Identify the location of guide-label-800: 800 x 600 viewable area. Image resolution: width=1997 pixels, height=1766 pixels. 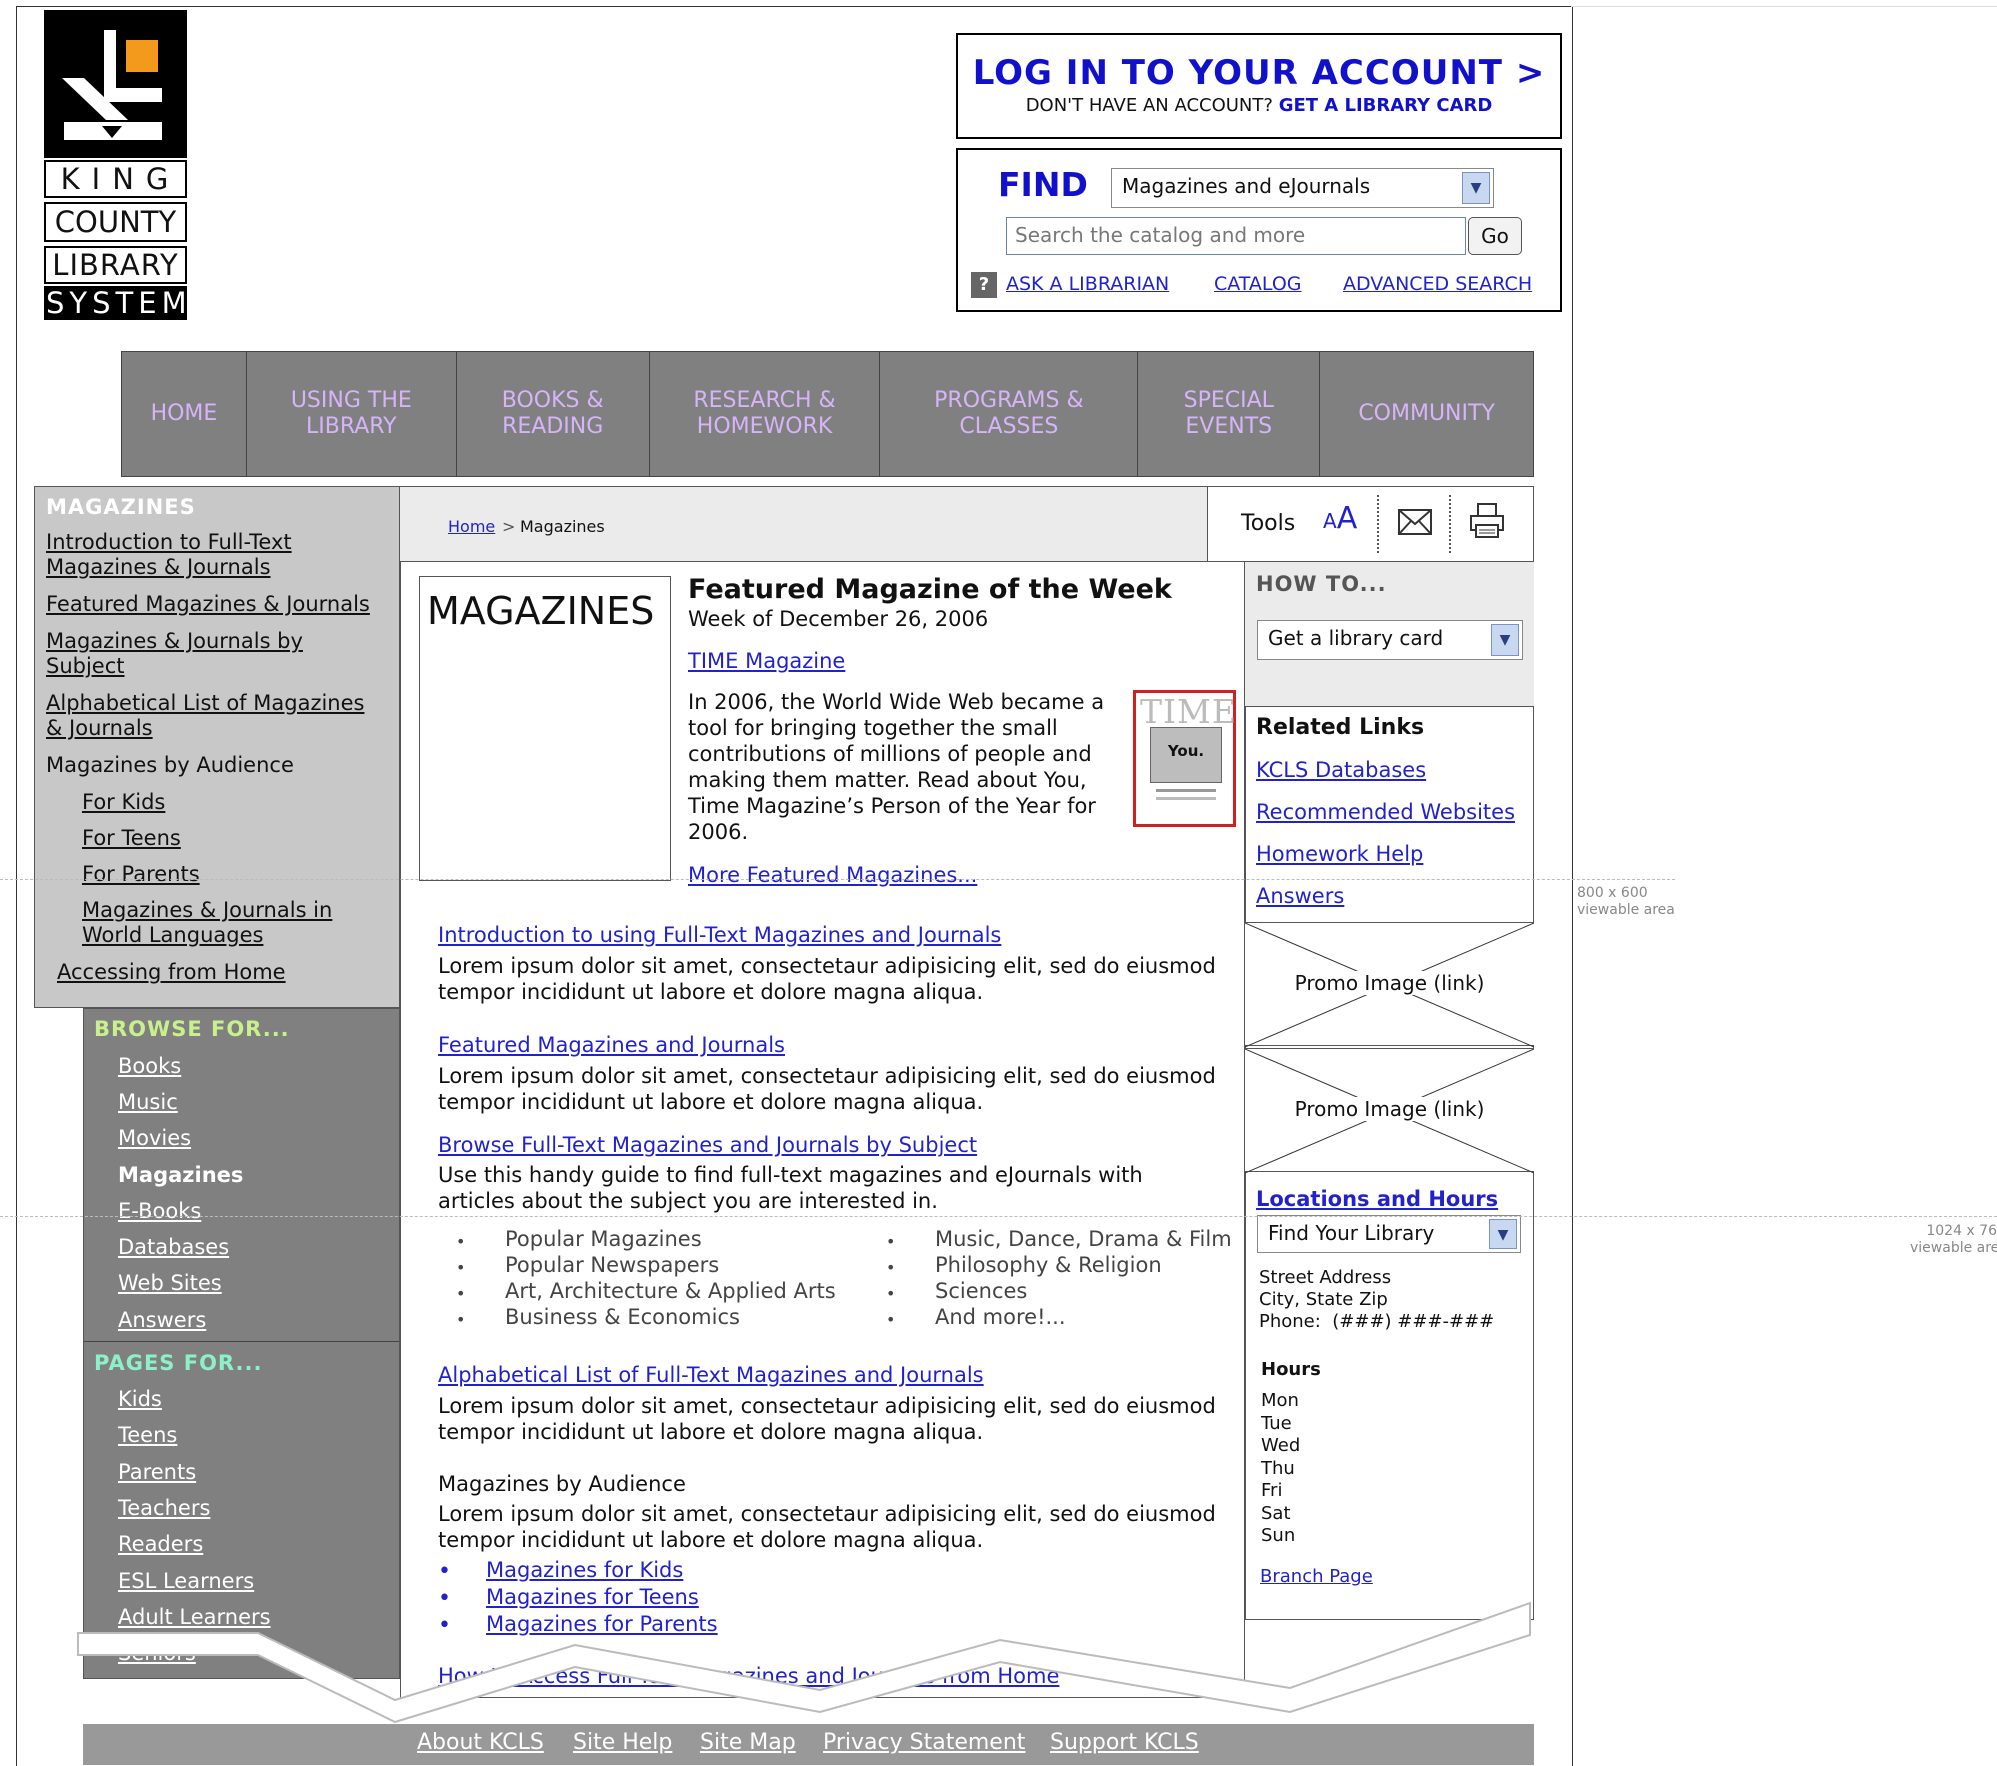
(1626, 902).